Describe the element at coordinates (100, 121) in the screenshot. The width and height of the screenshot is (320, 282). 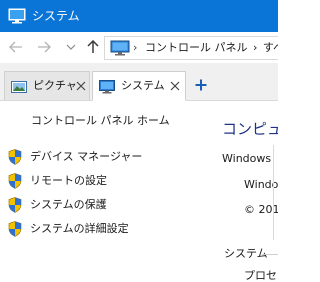
I see `control-panel-home-link: コントロール パネル ホーム` at that location.